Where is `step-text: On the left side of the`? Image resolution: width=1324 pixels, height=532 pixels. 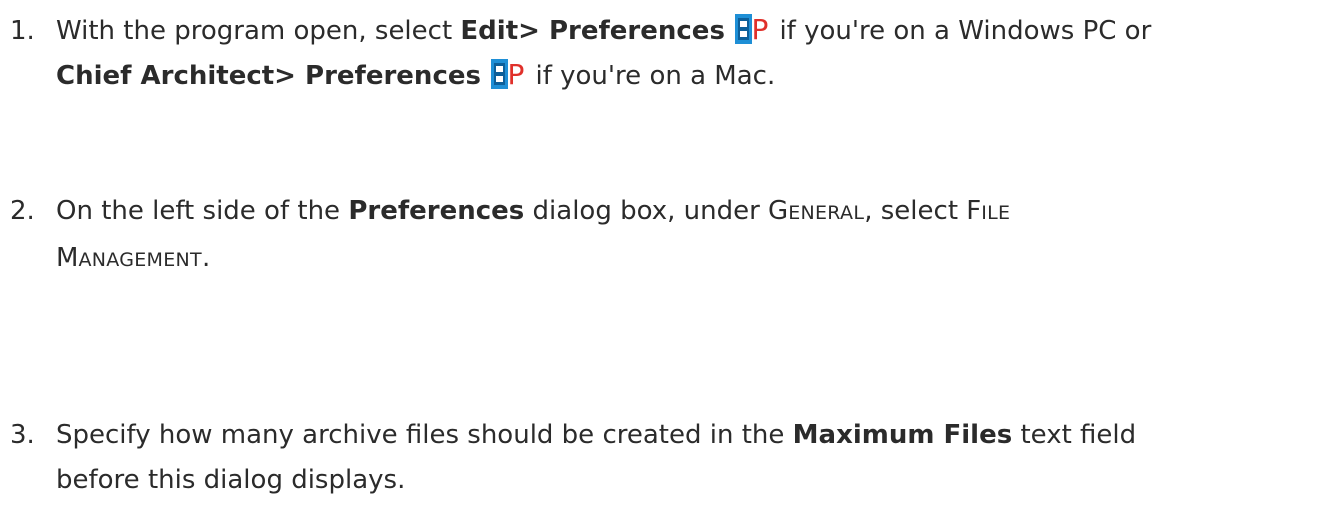 step-text: On the left side of the is located at coordinates (202, 211).